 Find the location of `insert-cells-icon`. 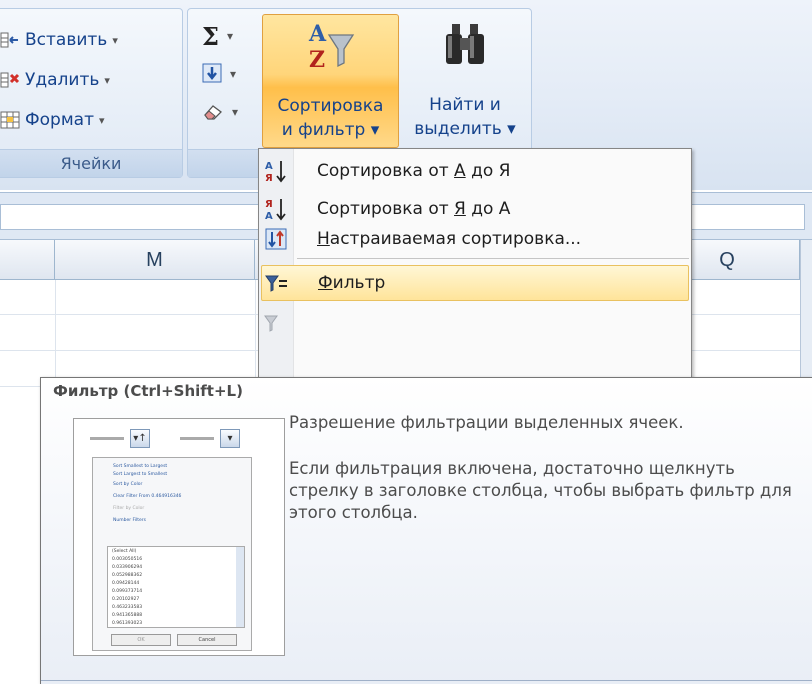

insert-cells-icon is located at coordinates (10, 40).